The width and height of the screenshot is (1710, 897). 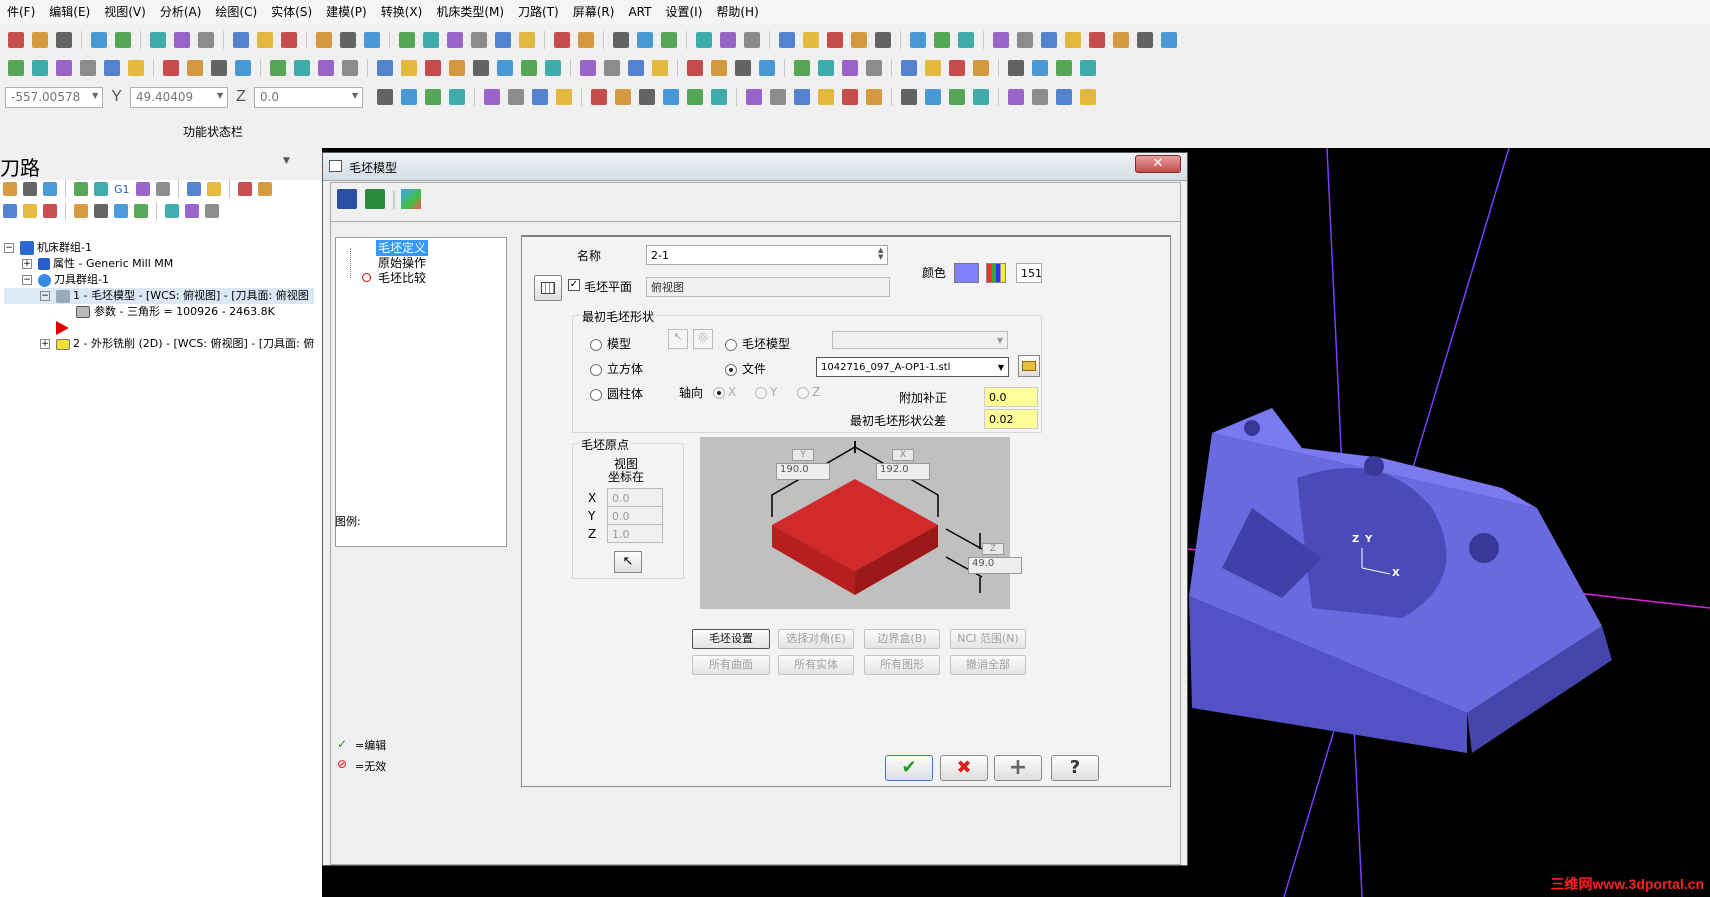 I want to click on menu-item-11: ART, so click(x=639, y=12).